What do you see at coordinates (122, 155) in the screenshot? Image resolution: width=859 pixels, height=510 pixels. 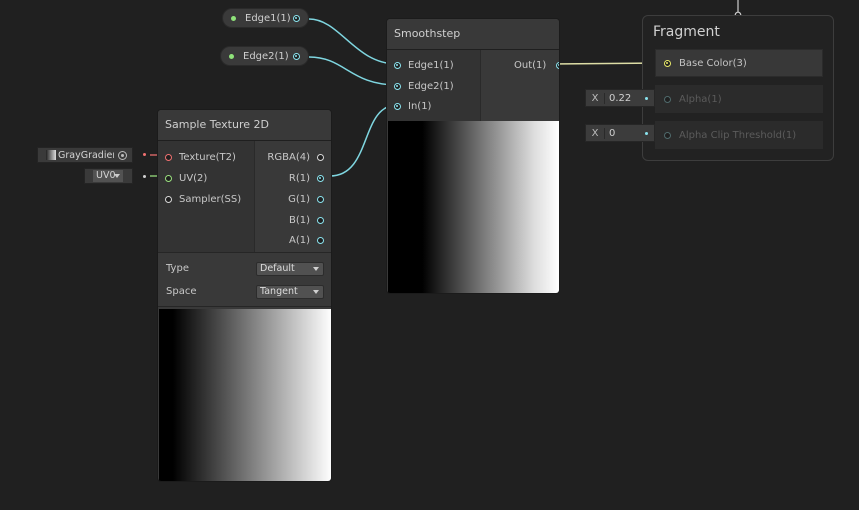 I see `object-picker-icon` at bounding box center [122, 155].